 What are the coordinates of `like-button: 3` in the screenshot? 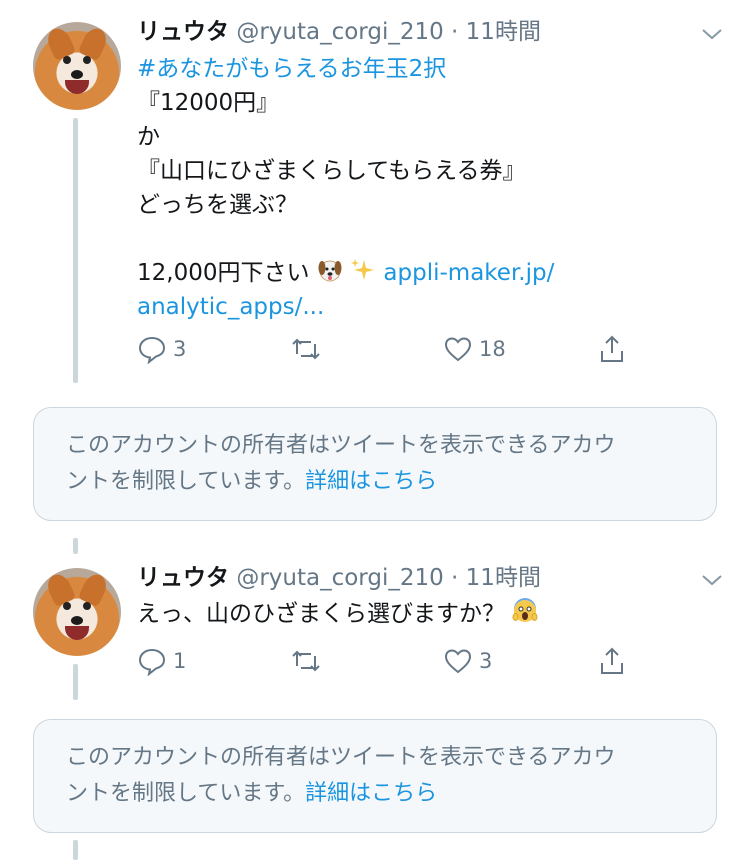 It's located at (467, 661).